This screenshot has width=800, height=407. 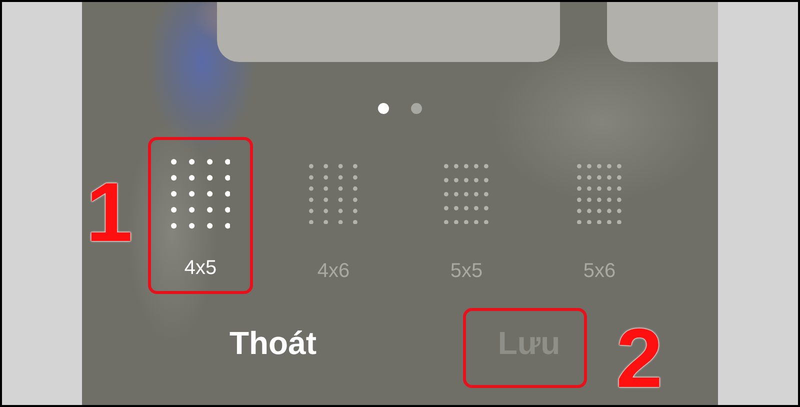 I want to click on grid-option: 5x5, so click(x=466, y=221).